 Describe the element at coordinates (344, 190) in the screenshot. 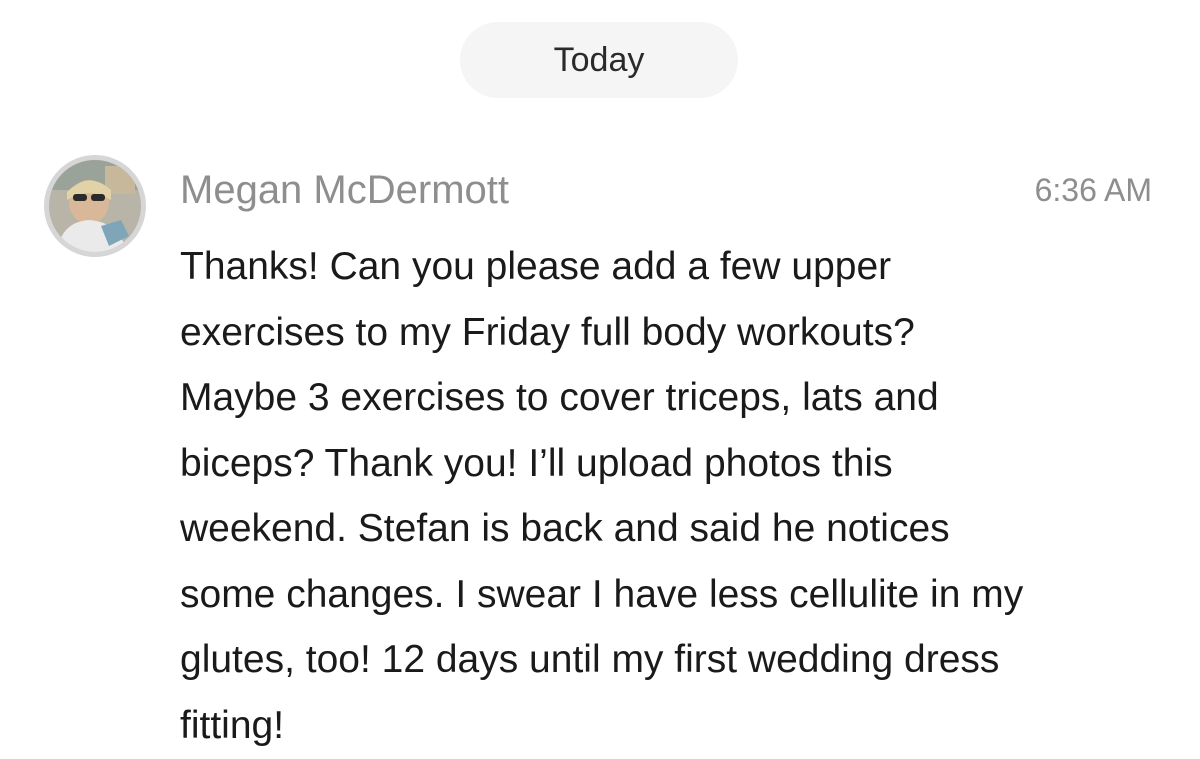

I see `sender-name: Megan McDermott` at that location.